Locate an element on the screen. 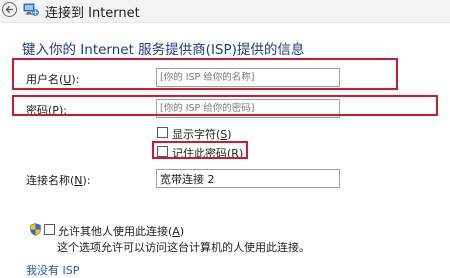 The width and height of the screenshot is (450, 278). no-isp-link: 我没有 ISP is located at coordinates (52, 270).